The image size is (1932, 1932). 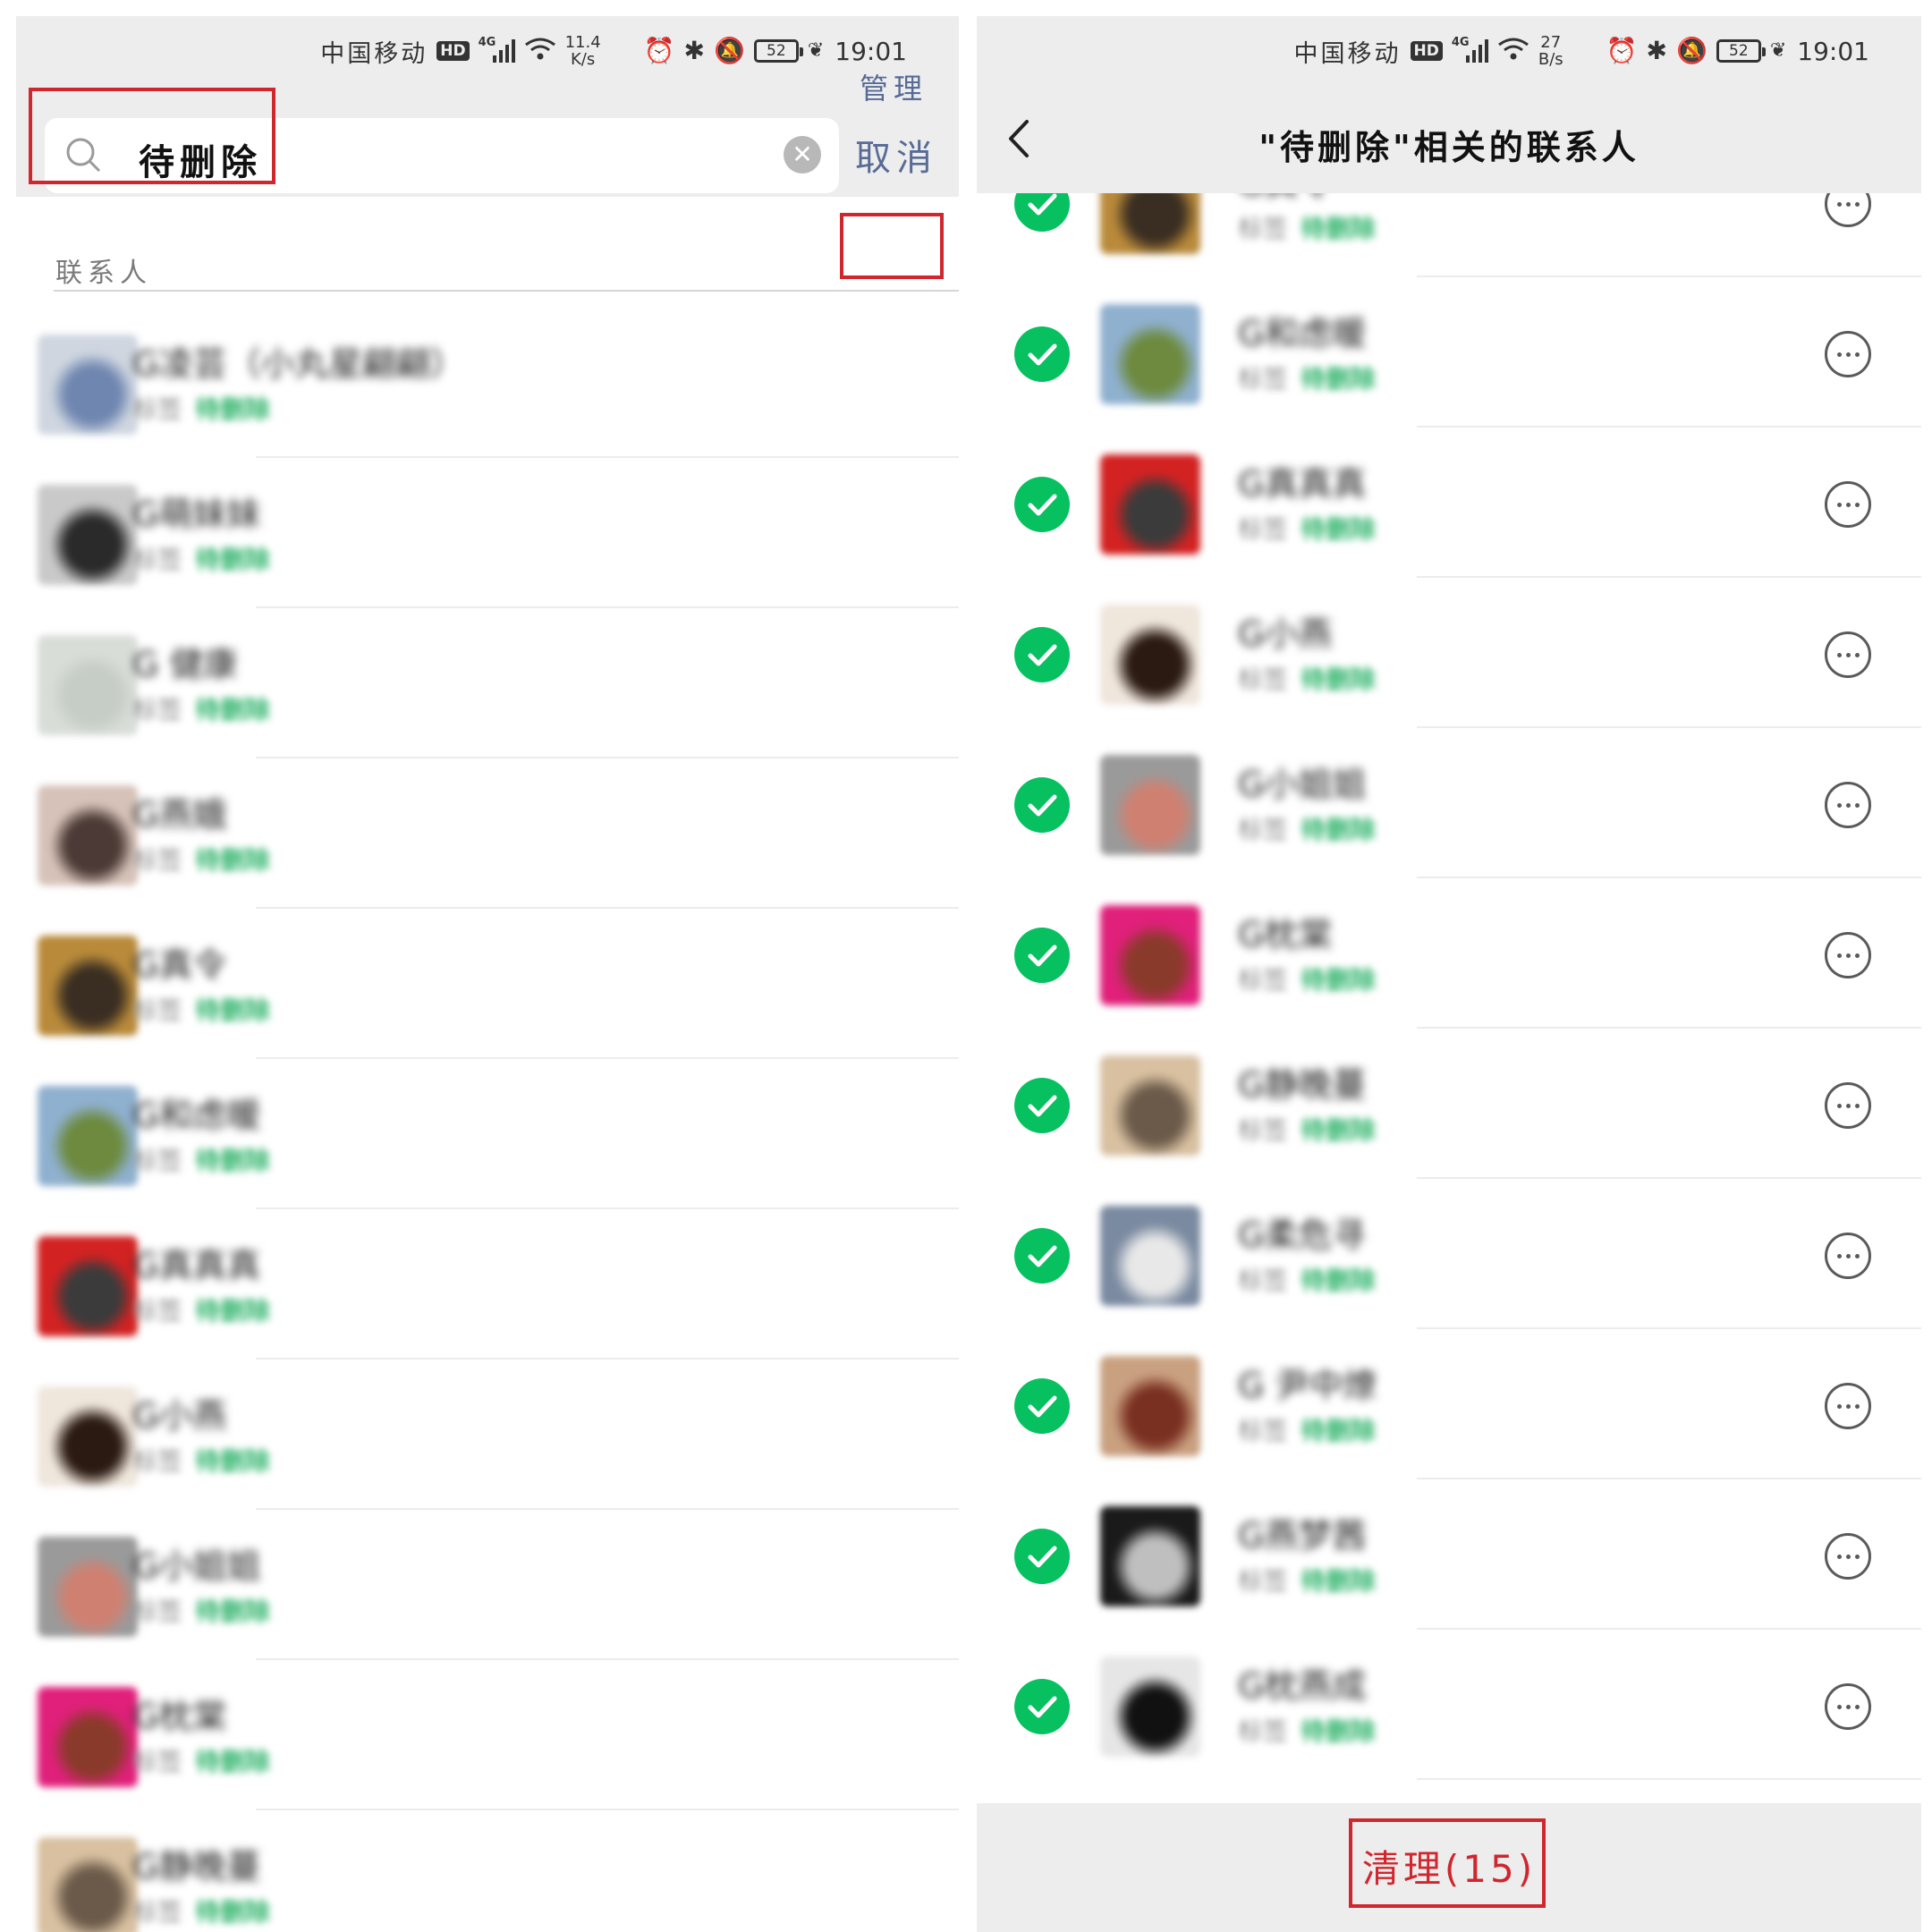 I want to click on contact-name: G 尹中燎, so click(x=1307, y=1385).